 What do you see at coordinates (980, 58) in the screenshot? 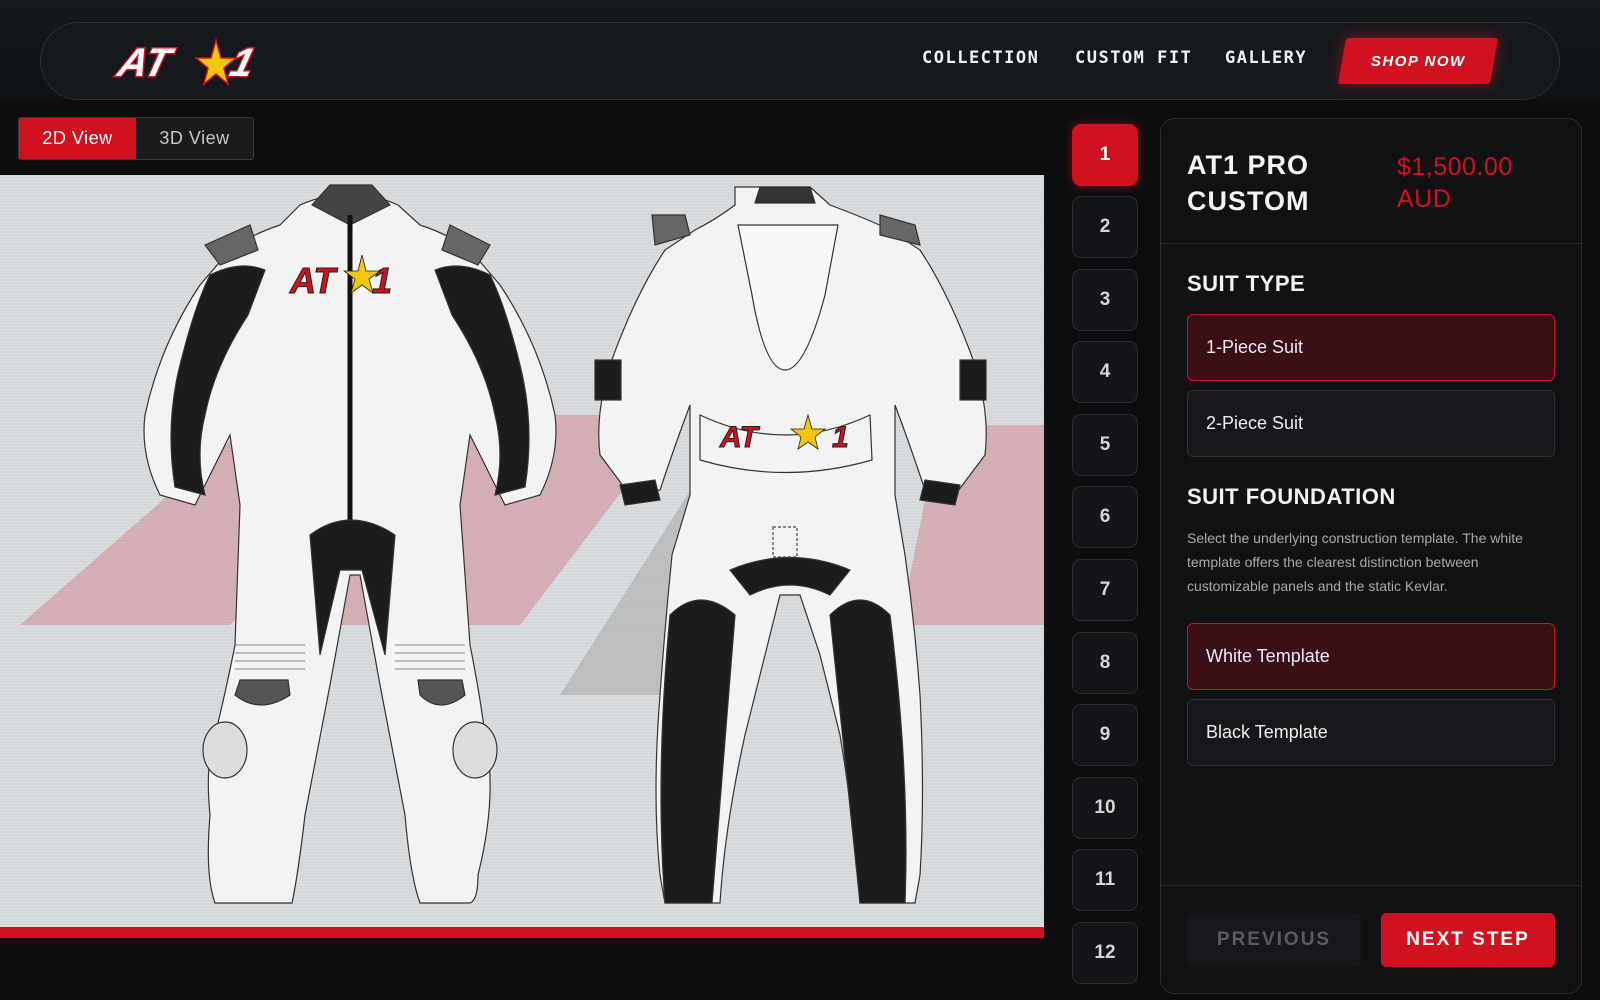
I see `nav-collection: COLLECTION` at bounding box center [980, 58].